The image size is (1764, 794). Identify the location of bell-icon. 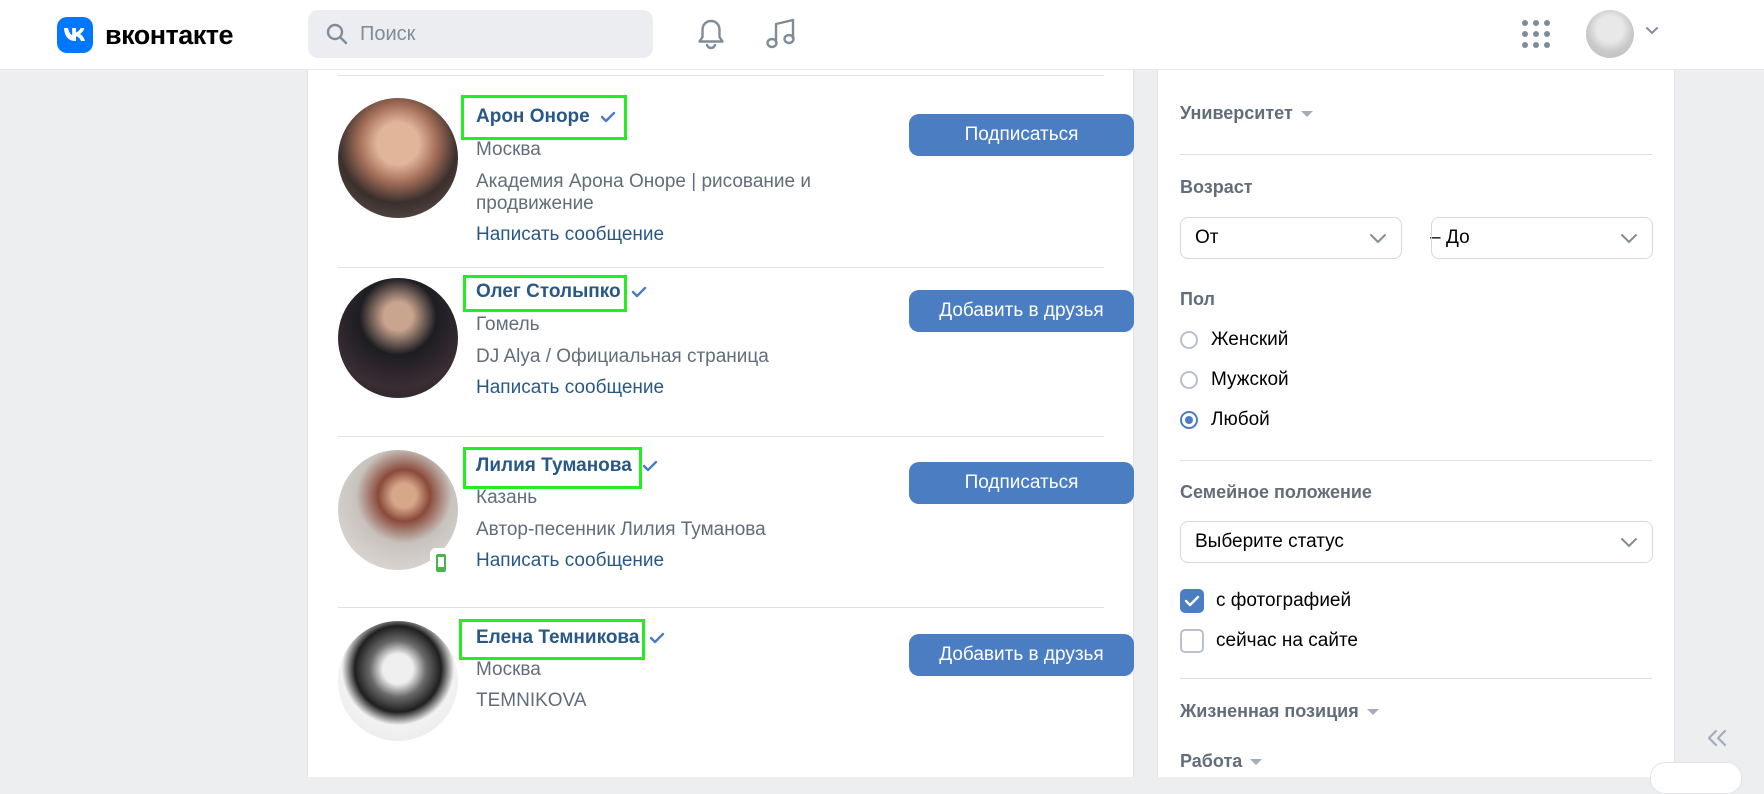
(711, 34).